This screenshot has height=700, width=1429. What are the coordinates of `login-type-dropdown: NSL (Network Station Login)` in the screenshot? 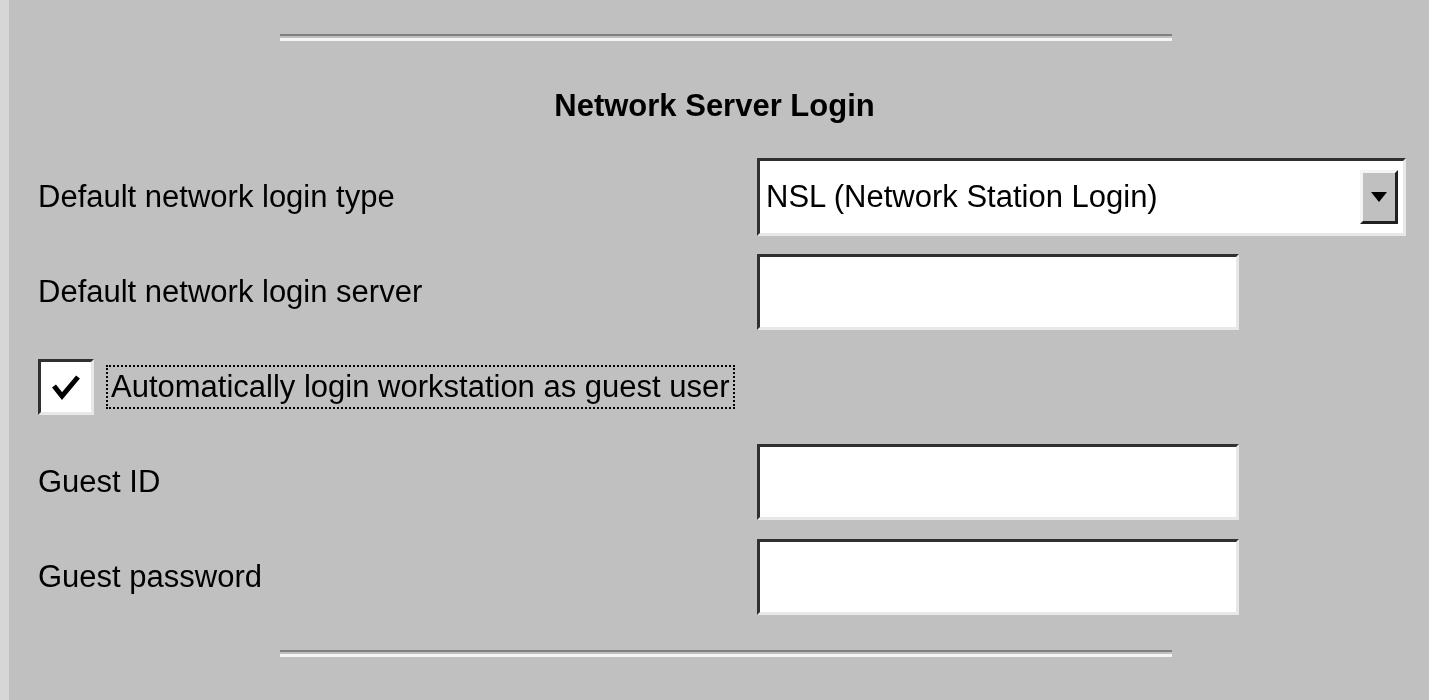 It's located at (1081, 196).